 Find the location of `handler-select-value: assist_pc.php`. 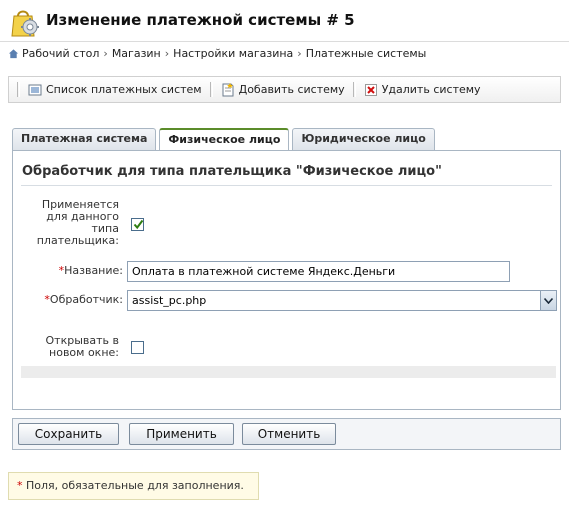

handler-select-value: assist_pc.php is located at coordinates (169, 300).